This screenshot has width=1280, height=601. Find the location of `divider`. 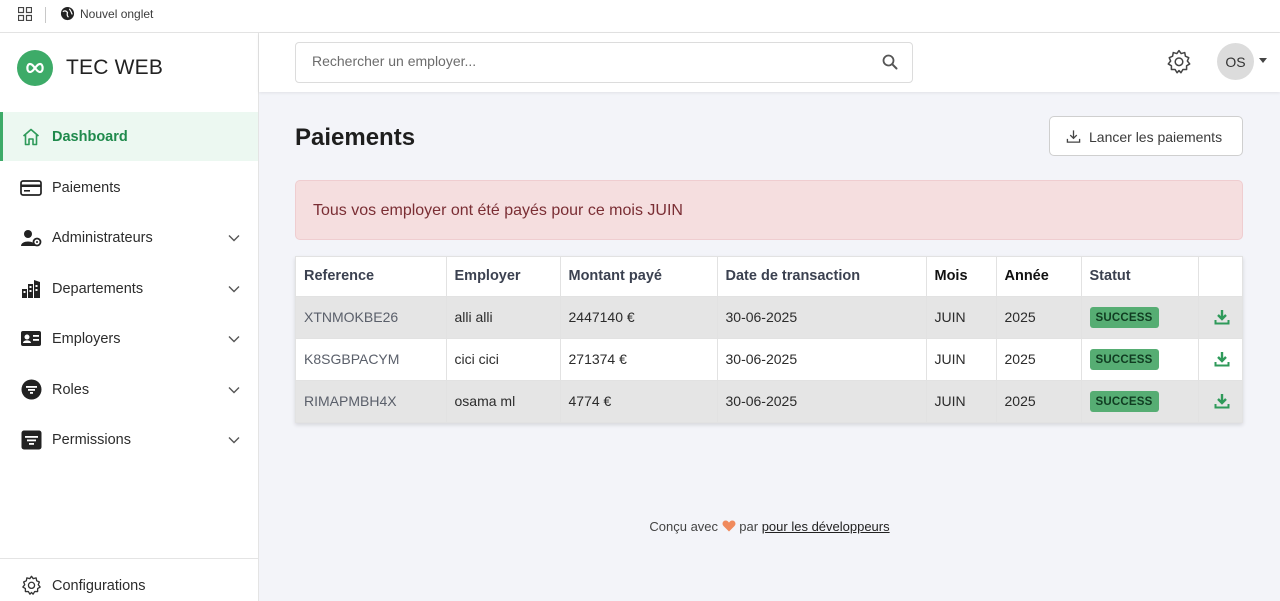

divider is located at coordinates (45, 15).